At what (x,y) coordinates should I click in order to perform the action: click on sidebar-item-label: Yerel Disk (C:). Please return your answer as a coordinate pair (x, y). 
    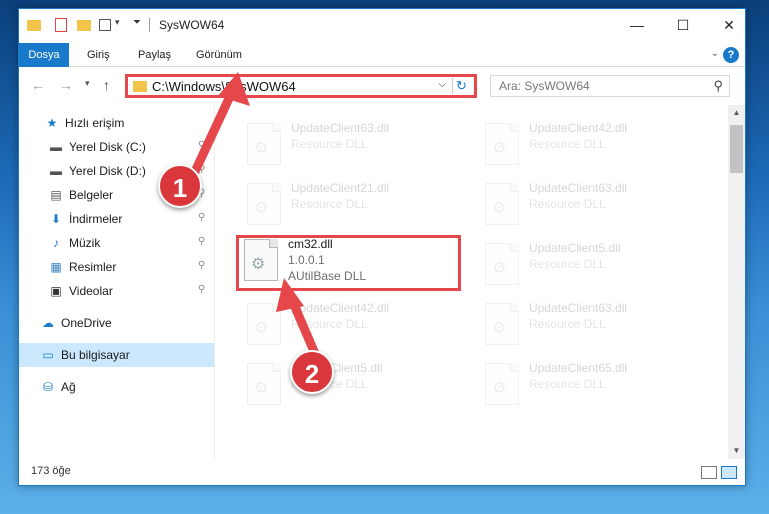
    Looking at the image, I should click on (107, 147).